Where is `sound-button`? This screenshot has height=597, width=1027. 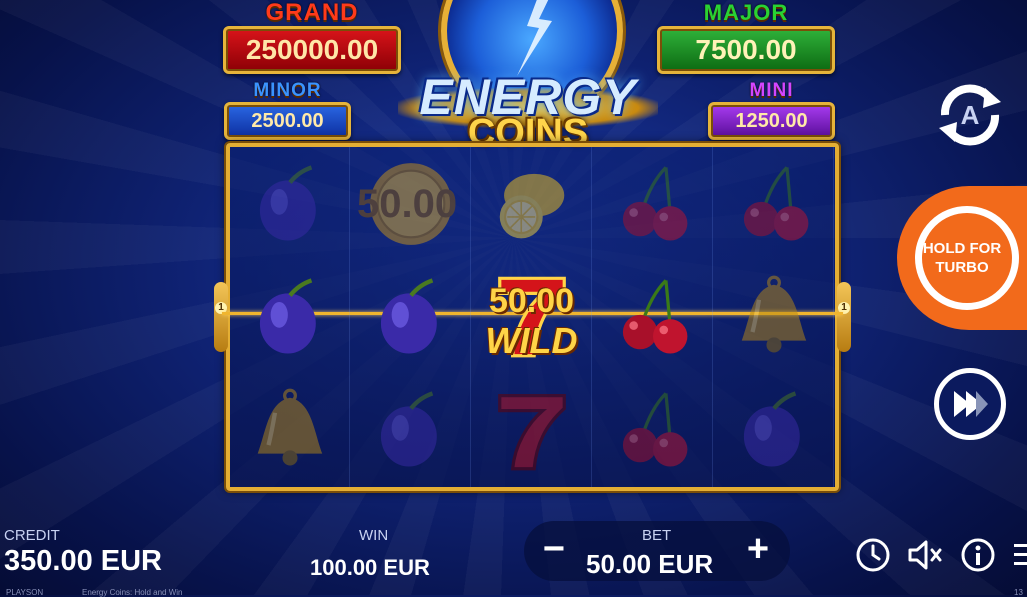
sound-button is located at coordinates (925, 555).